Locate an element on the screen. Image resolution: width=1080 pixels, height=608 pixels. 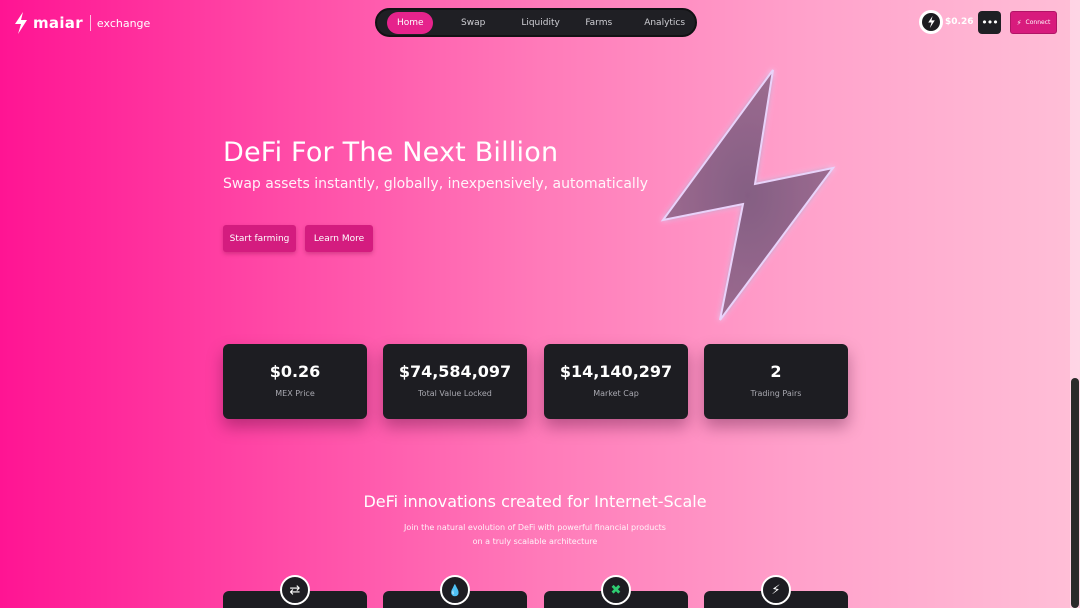
section-subtitle-line-2: on a truly scalable architecture is located at coordinates (535, 541).